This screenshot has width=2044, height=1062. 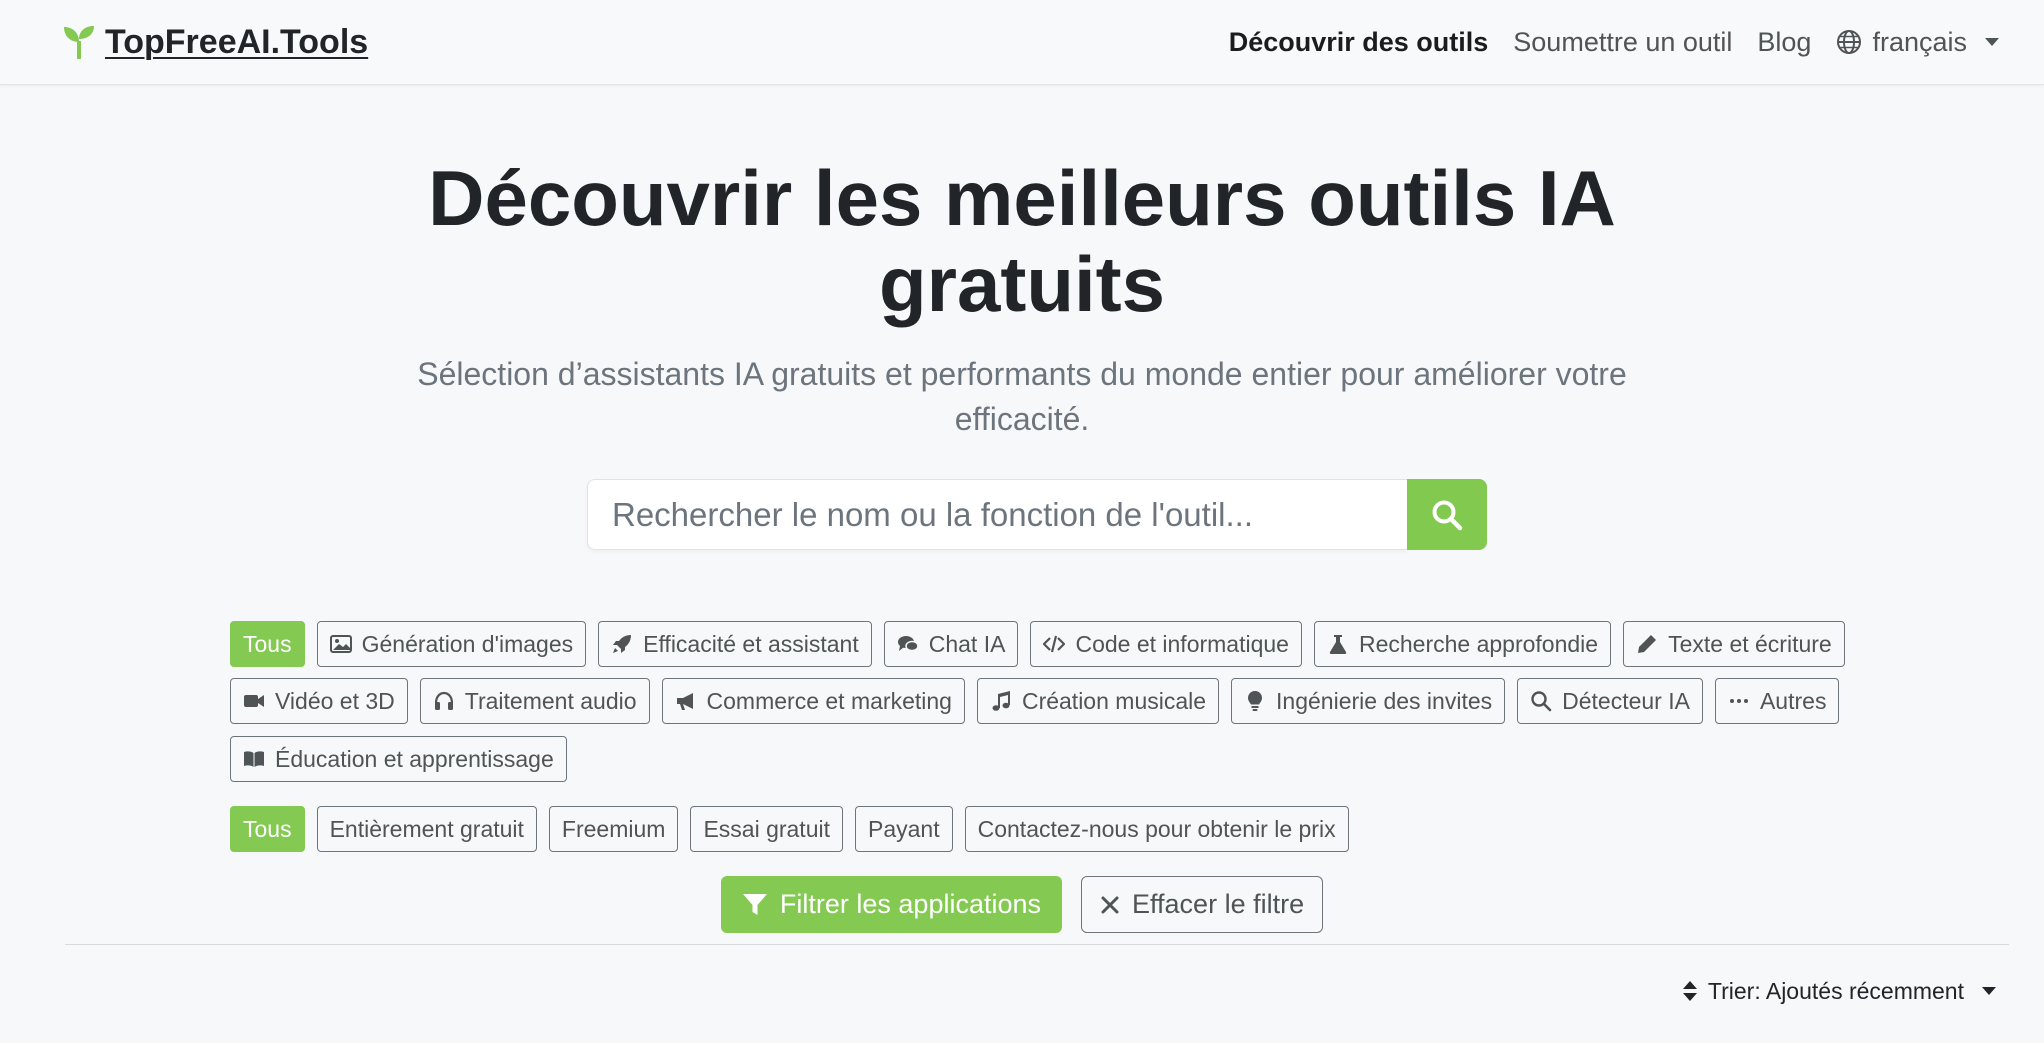 What do you see at coordinates (1793, 700) in the screenshot?
I see `chip-label: Autres` at bounding box center [1793, 700].